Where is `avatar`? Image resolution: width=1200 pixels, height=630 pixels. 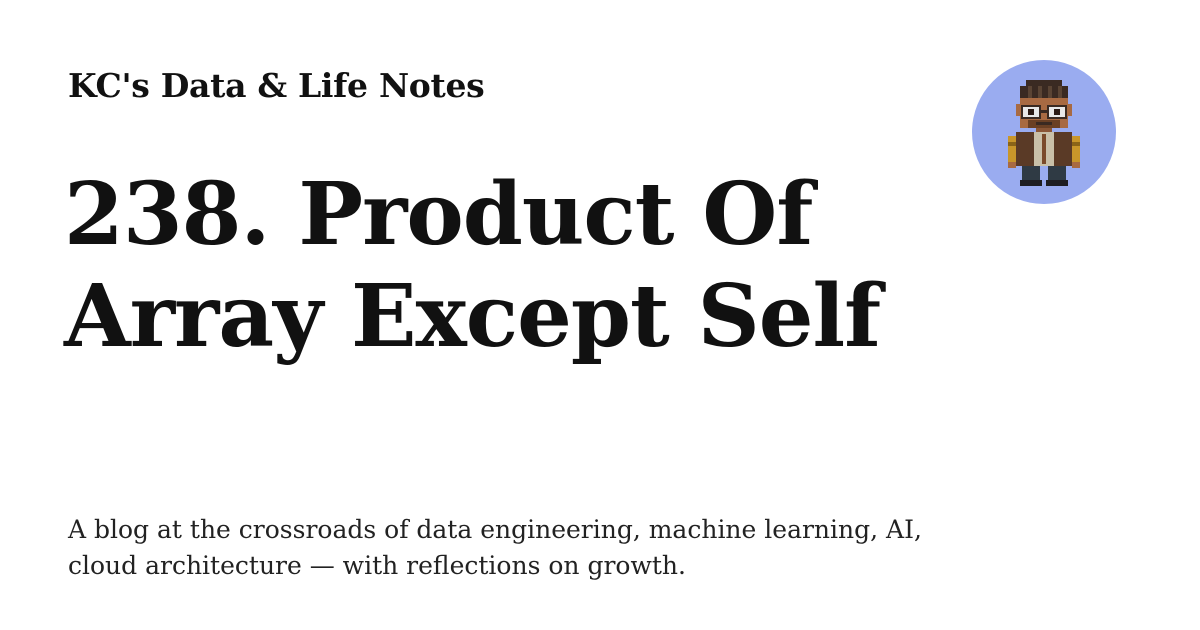
avatar is located at coordinates (1044, 132).